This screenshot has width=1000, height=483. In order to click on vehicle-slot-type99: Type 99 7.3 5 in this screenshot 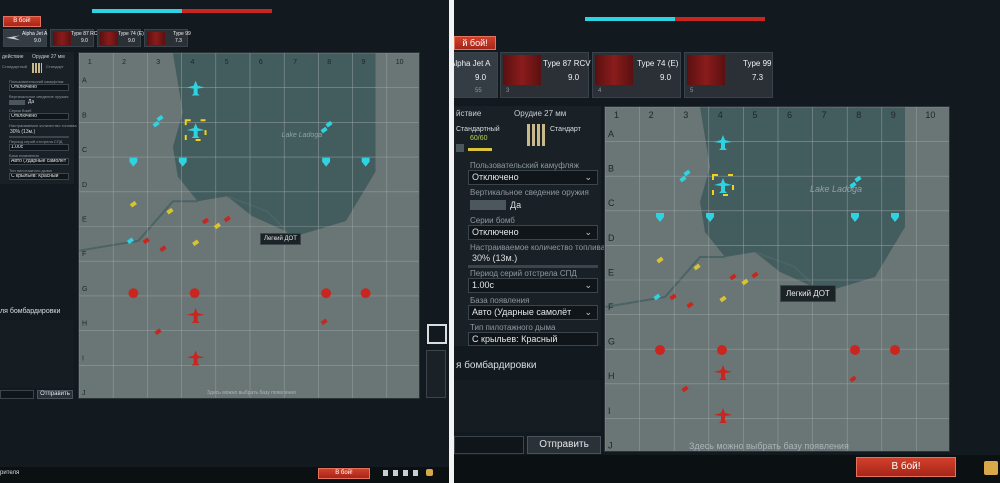, I will do `click(728, 75)`.